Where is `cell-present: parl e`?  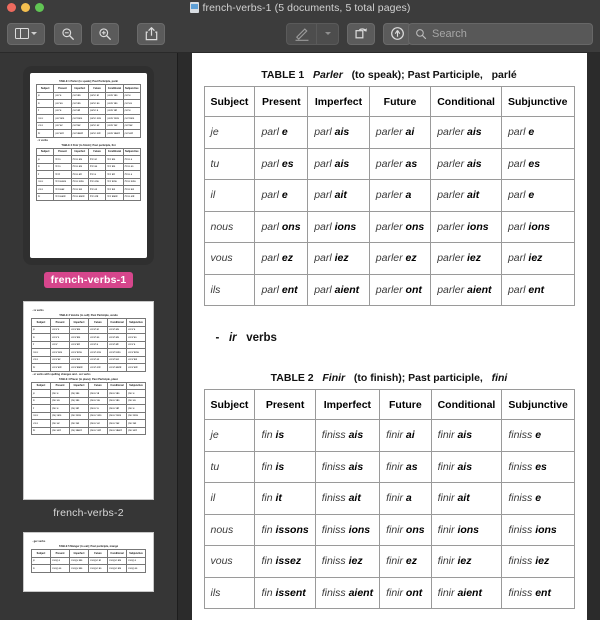 cell-present: parl e is located at coordinates (281, 132).